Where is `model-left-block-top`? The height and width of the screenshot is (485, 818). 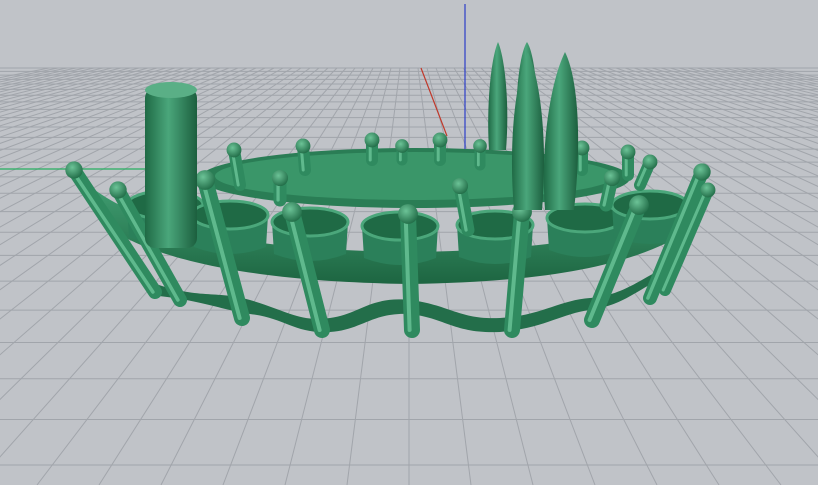
model-left-block-top is located at coordinates (171, 90).